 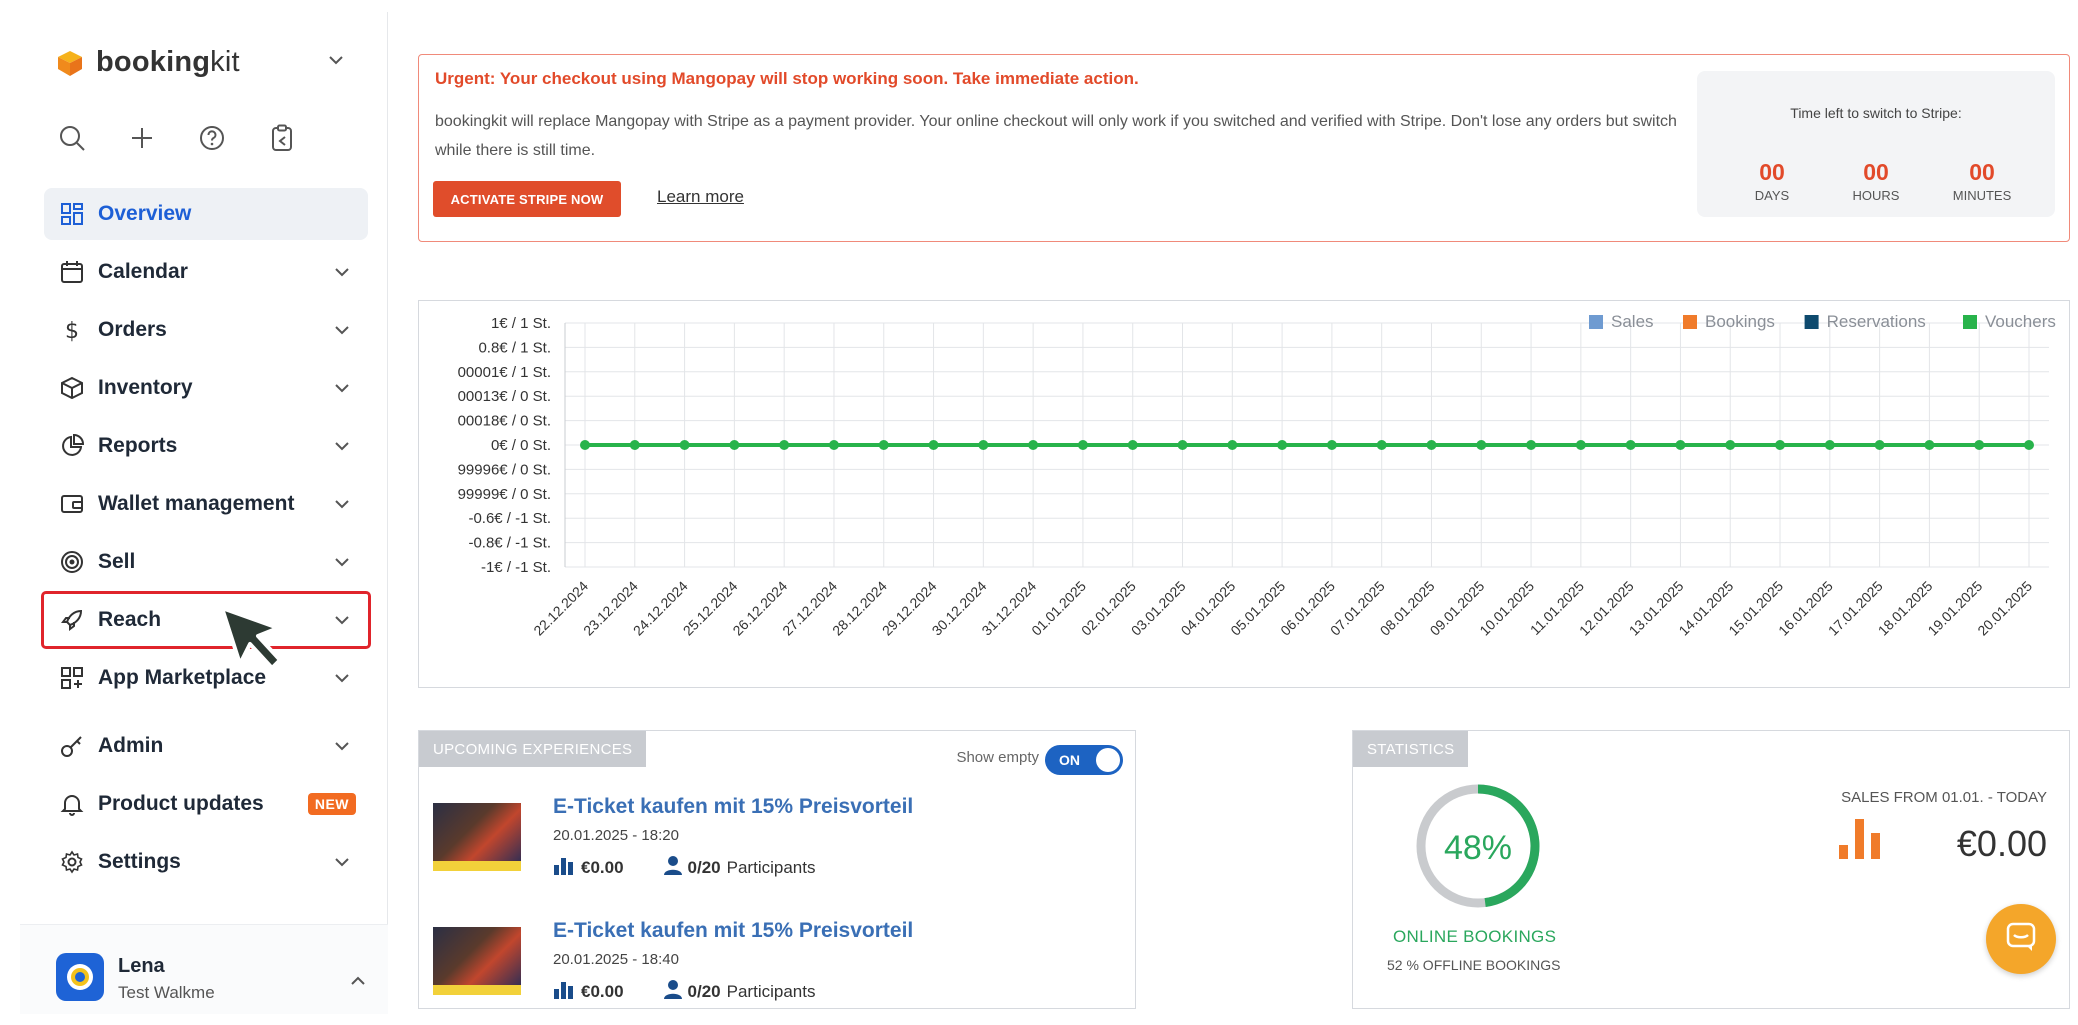 I want to click on toggle-label: ON, so click(x=1069, y=760).